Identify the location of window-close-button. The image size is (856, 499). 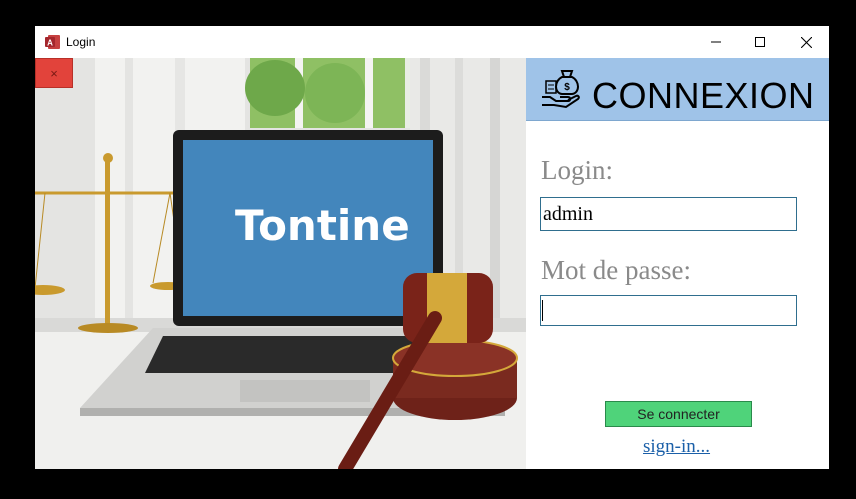
(806, 42).